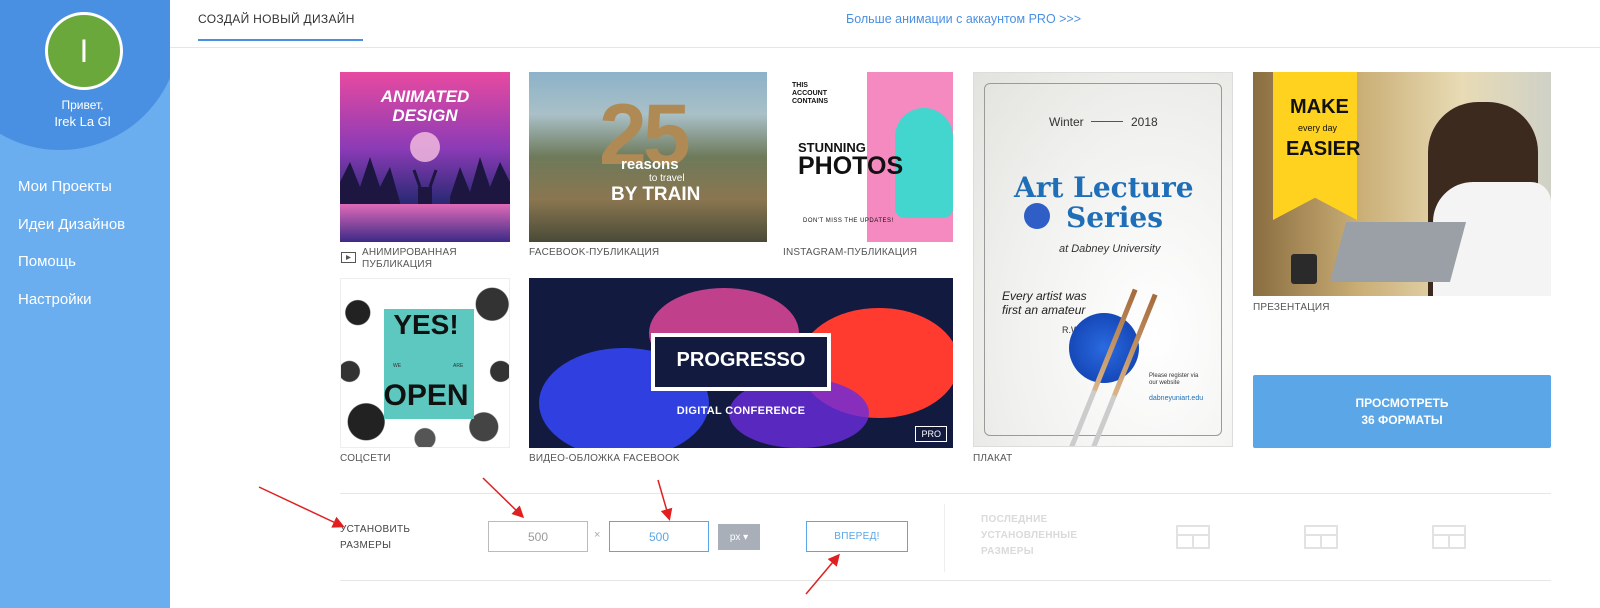 The image size is (1600, 608). Describe the element at coordinates (1110, 249) in the screenshot. I see `art-text: at Dabney University` at that location.